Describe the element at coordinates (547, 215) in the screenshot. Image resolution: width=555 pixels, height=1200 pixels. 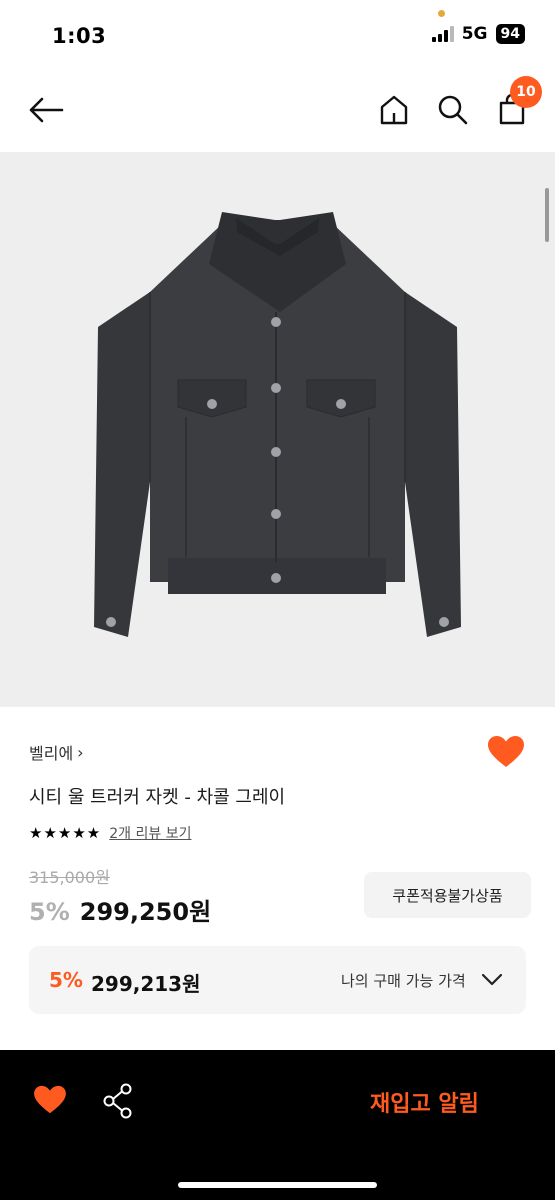
I see `image-scroll-indicator` at that location.